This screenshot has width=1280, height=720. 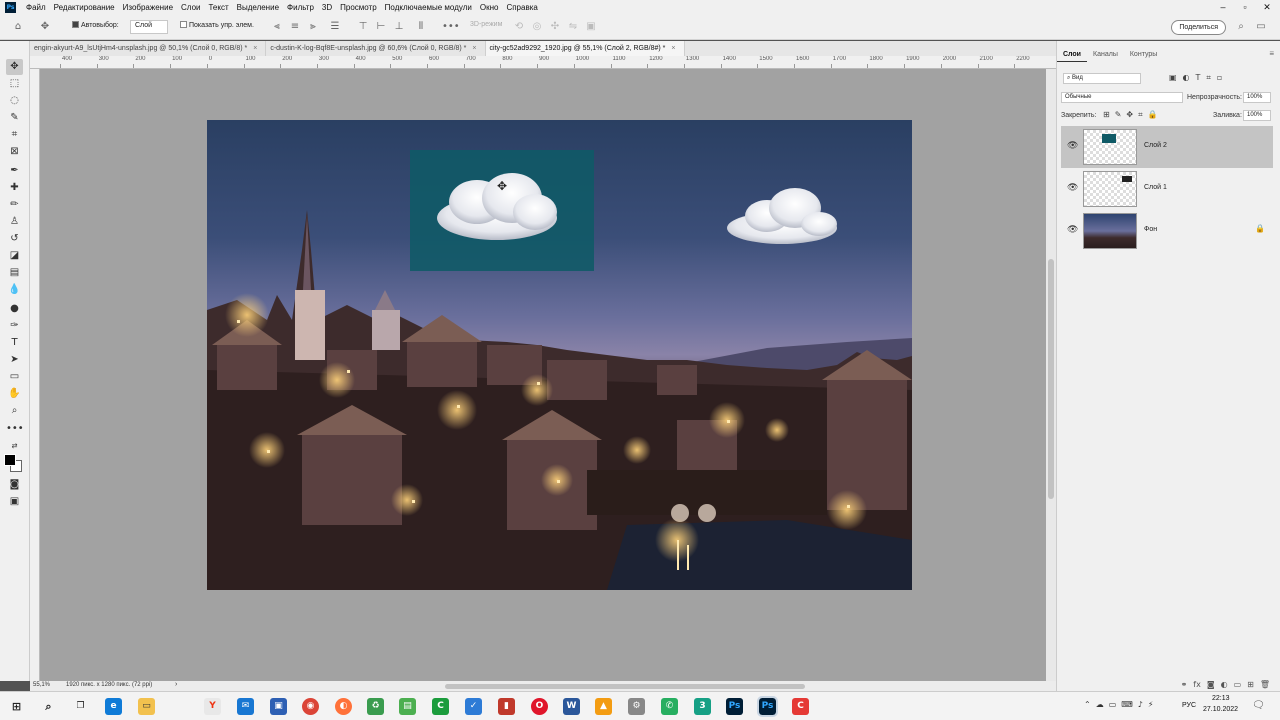 What do you see at coordinates (1197, 684) in the screenshot?
I see `fx-icon: fx` at bounding box center [1197, 684].